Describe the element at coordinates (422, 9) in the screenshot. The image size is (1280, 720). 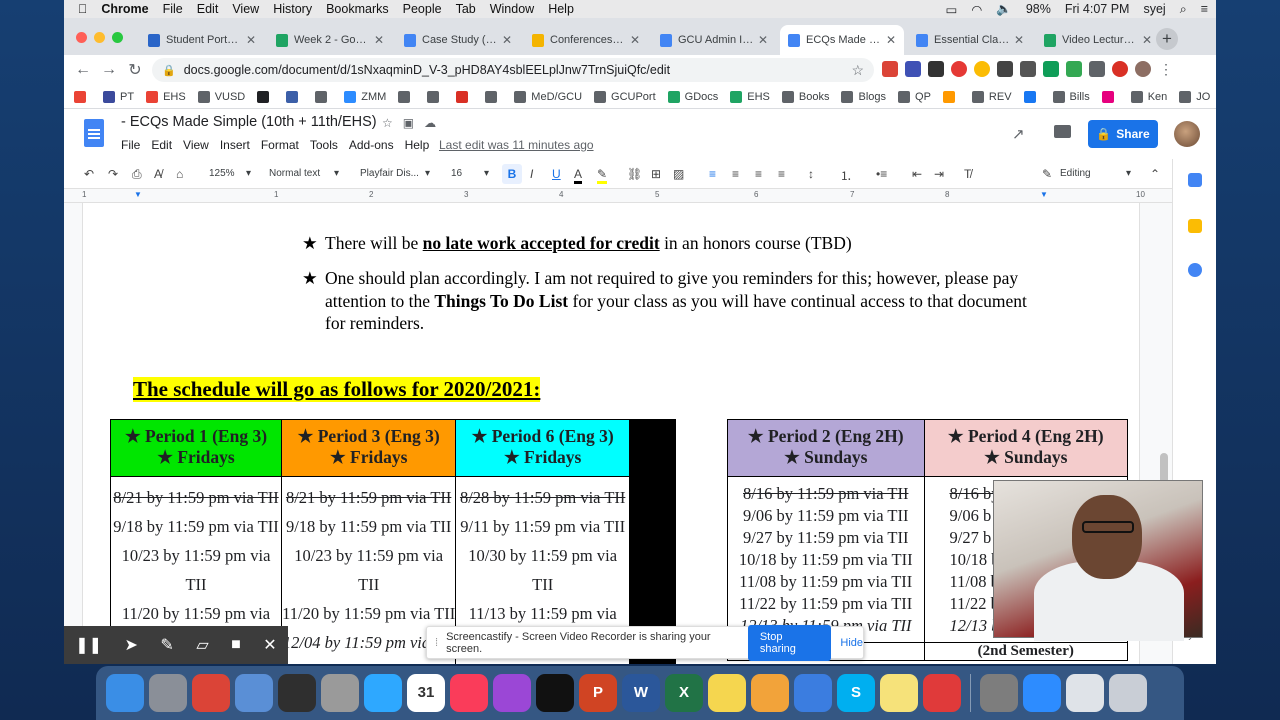
I see `menu-people: People` at that location.